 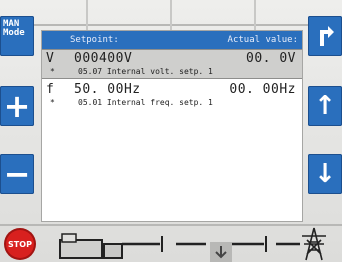 I want to click on shortcut-arrow-icon, so click(x=327, y=36).